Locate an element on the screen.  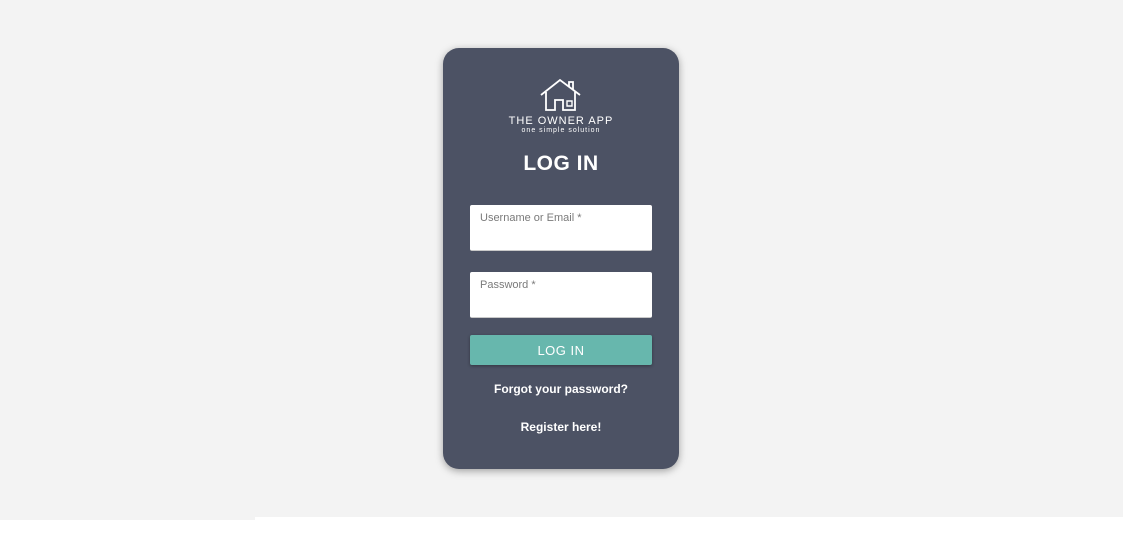
username-field: Username or Email * is located at coordinates (561, 228).